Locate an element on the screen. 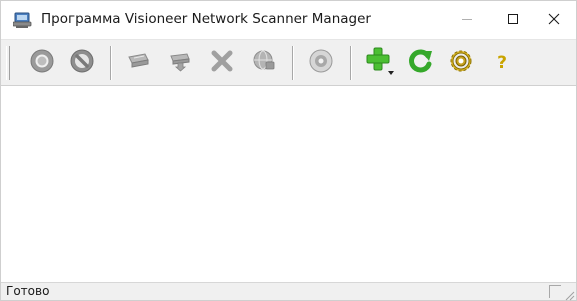  delete-x-icon is located at coordinates (222, 63).